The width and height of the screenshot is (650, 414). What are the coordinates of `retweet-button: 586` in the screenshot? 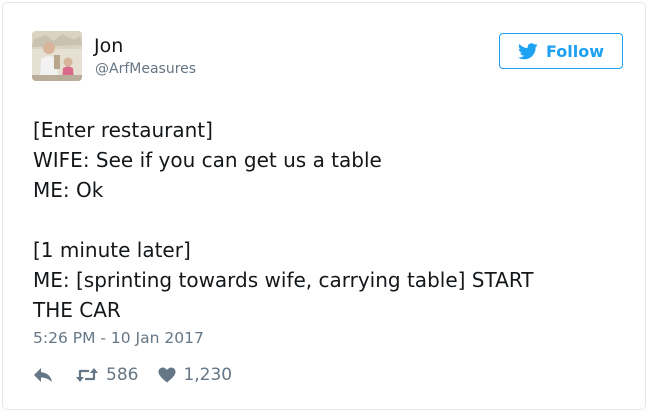 It's located at (106, 375).